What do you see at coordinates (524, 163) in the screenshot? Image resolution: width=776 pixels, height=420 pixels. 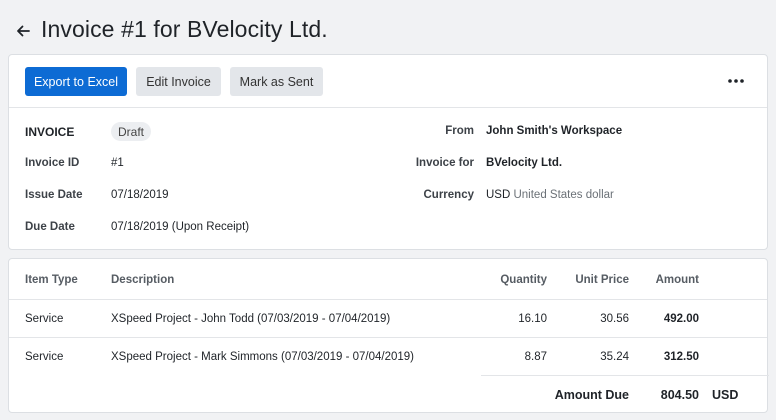 I see `invoice-for-value: BVelocity Ltd.` at bounding box center [524, 163].